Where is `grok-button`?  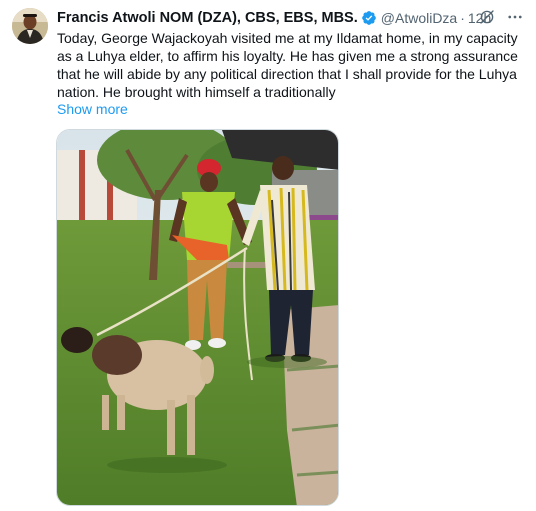
grok-button is located at coordinates (487, 17).